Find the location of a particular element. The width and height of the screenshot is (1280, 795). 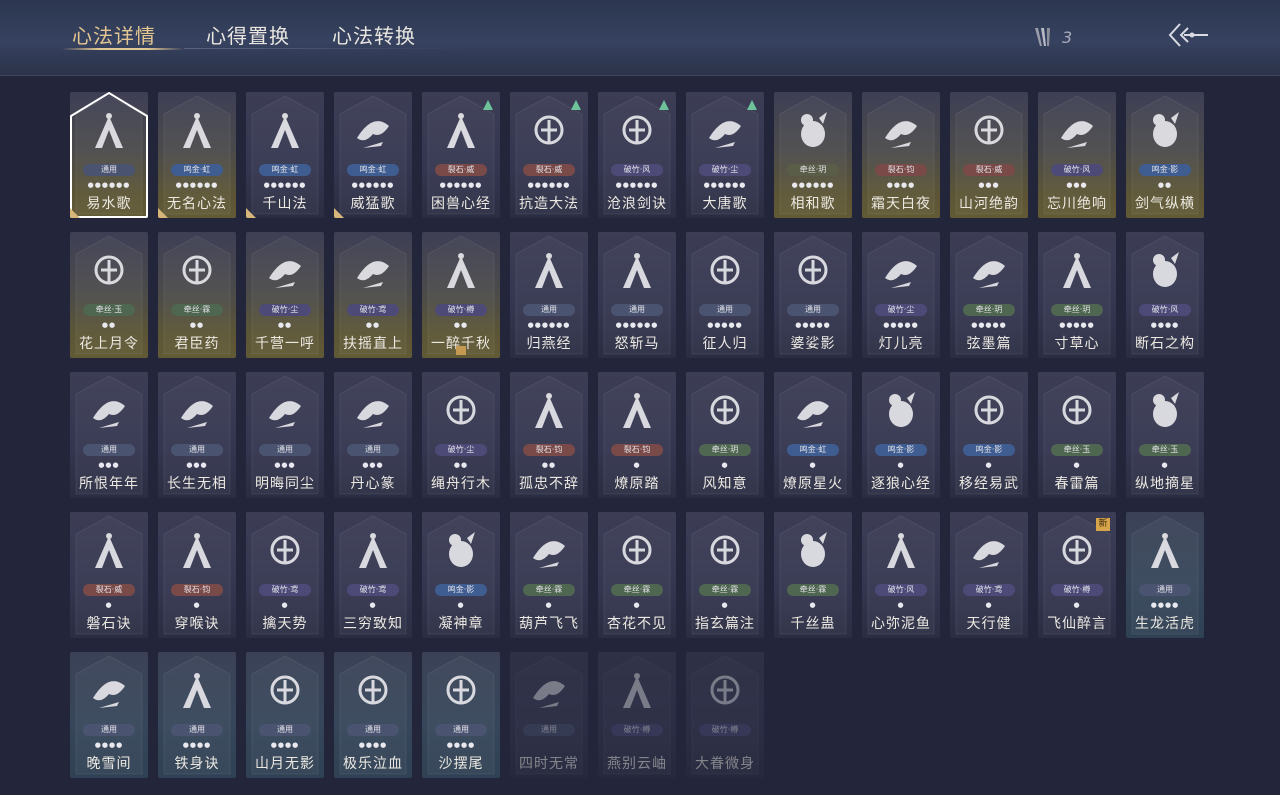

mental-card: 通用 ●●●●● 征人归 is located at coordinates (725, 295).